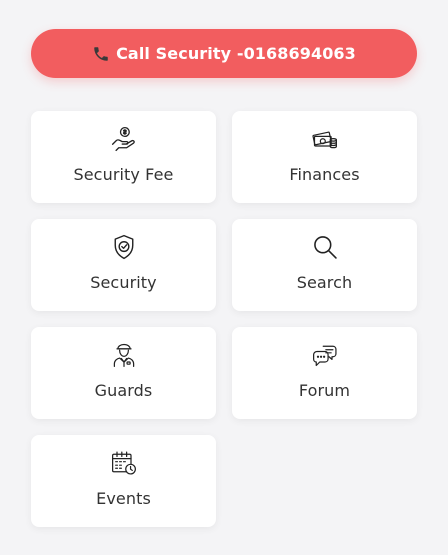 This screenshot has width=448, height=555. What do you see at coordinates (123, 157) in the screenshot?
I see `tile-security-fee: Security Fee` at bounding box center [123, 157].